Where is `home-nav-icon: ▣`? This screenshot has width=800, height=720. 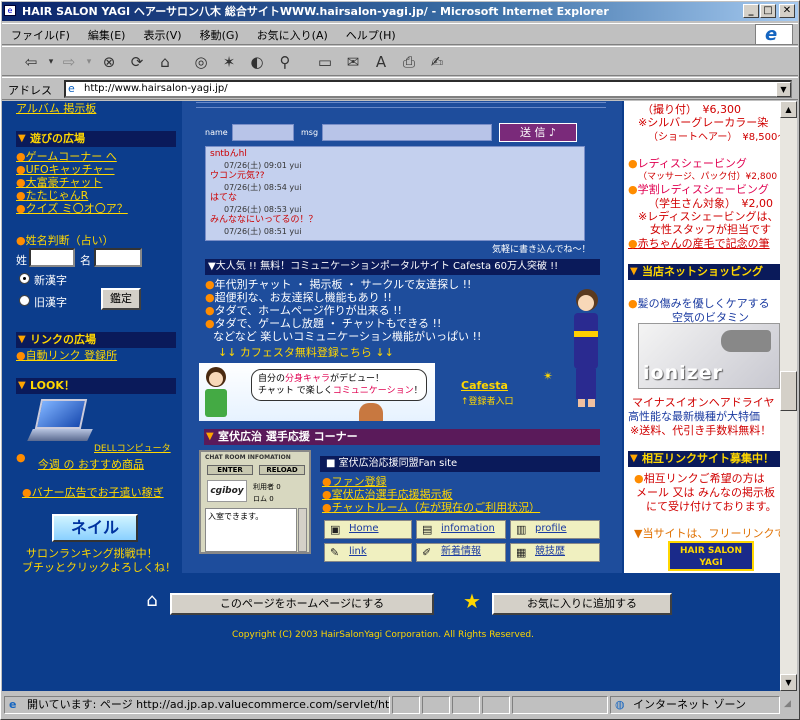
home-nav-icon: ▣ is located at coordinates (335, 529).